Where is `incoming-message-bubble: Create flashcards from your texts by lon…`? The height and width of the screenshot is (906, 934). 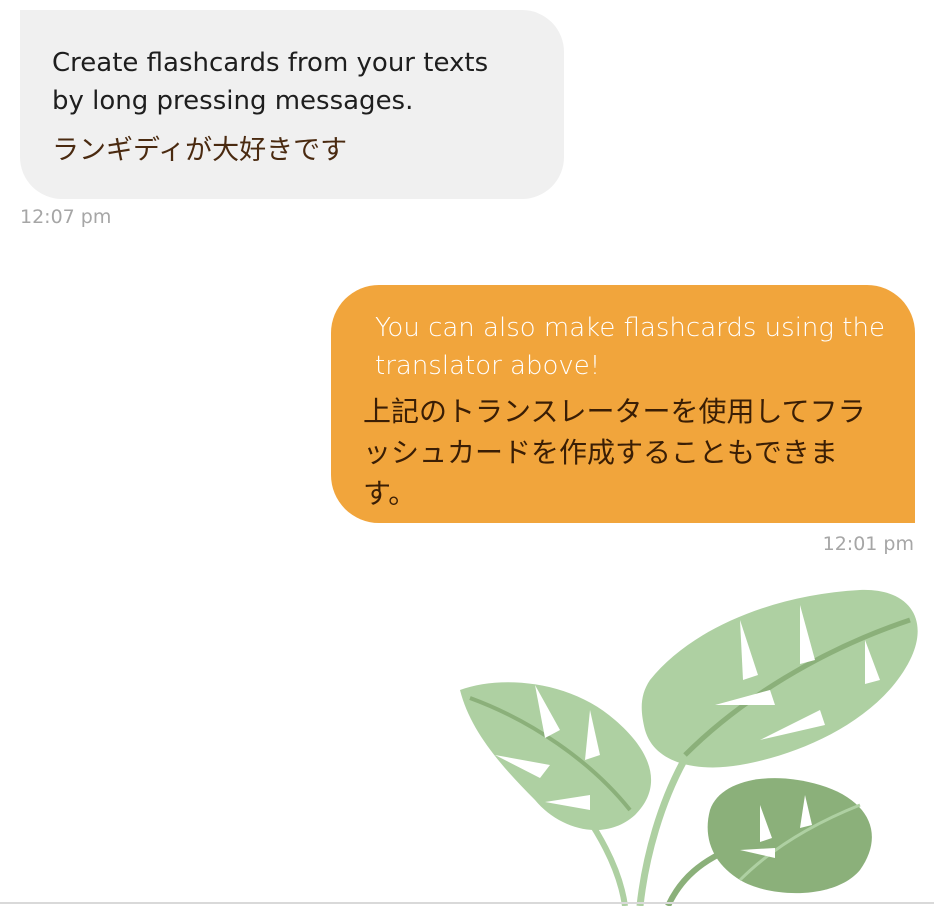 incoming-message-bubble: Create flashcards from your texts by lon… is located at coordinates (292, 104).